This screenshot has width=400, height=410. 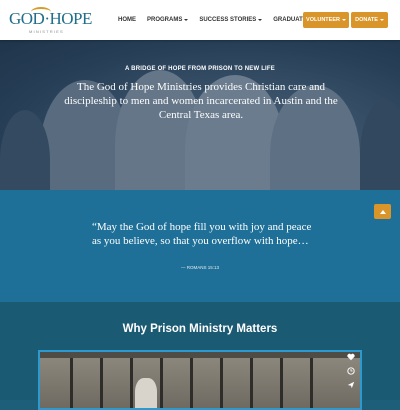 I want to click on site-logo: GOD·HOPE MINISTRIES, so click(x=50, y=21).